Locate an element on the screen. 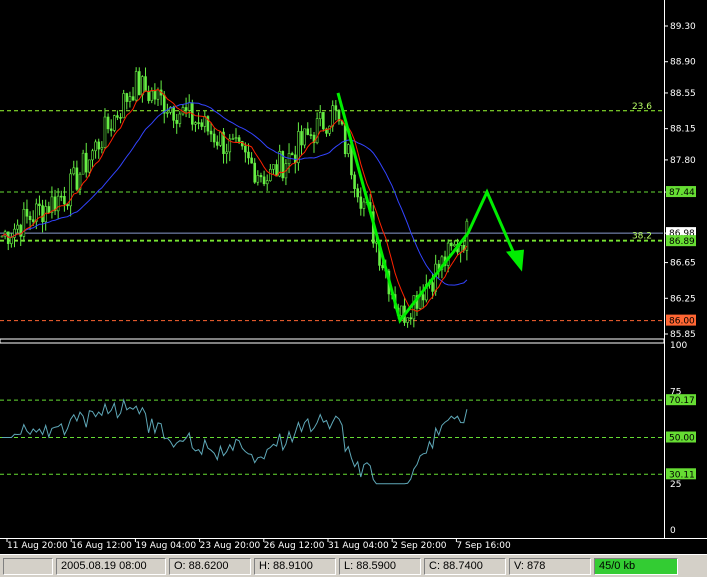 The image size is (707, 577). price-label: 86.65 is located at coordinates (683, 264).